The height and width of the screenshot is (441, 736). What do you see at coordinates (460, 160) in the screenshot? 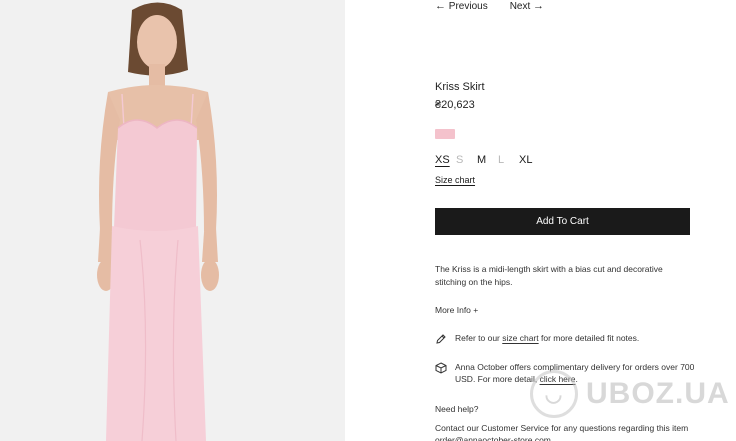
I see `size-option-s: S` at bounding box center [460, 160].